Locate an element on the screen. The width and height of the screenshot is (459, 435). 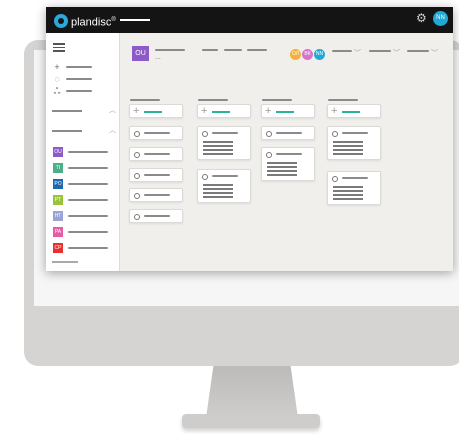
sidebar-wheel-item: PT is located at coordinates (80, 200).